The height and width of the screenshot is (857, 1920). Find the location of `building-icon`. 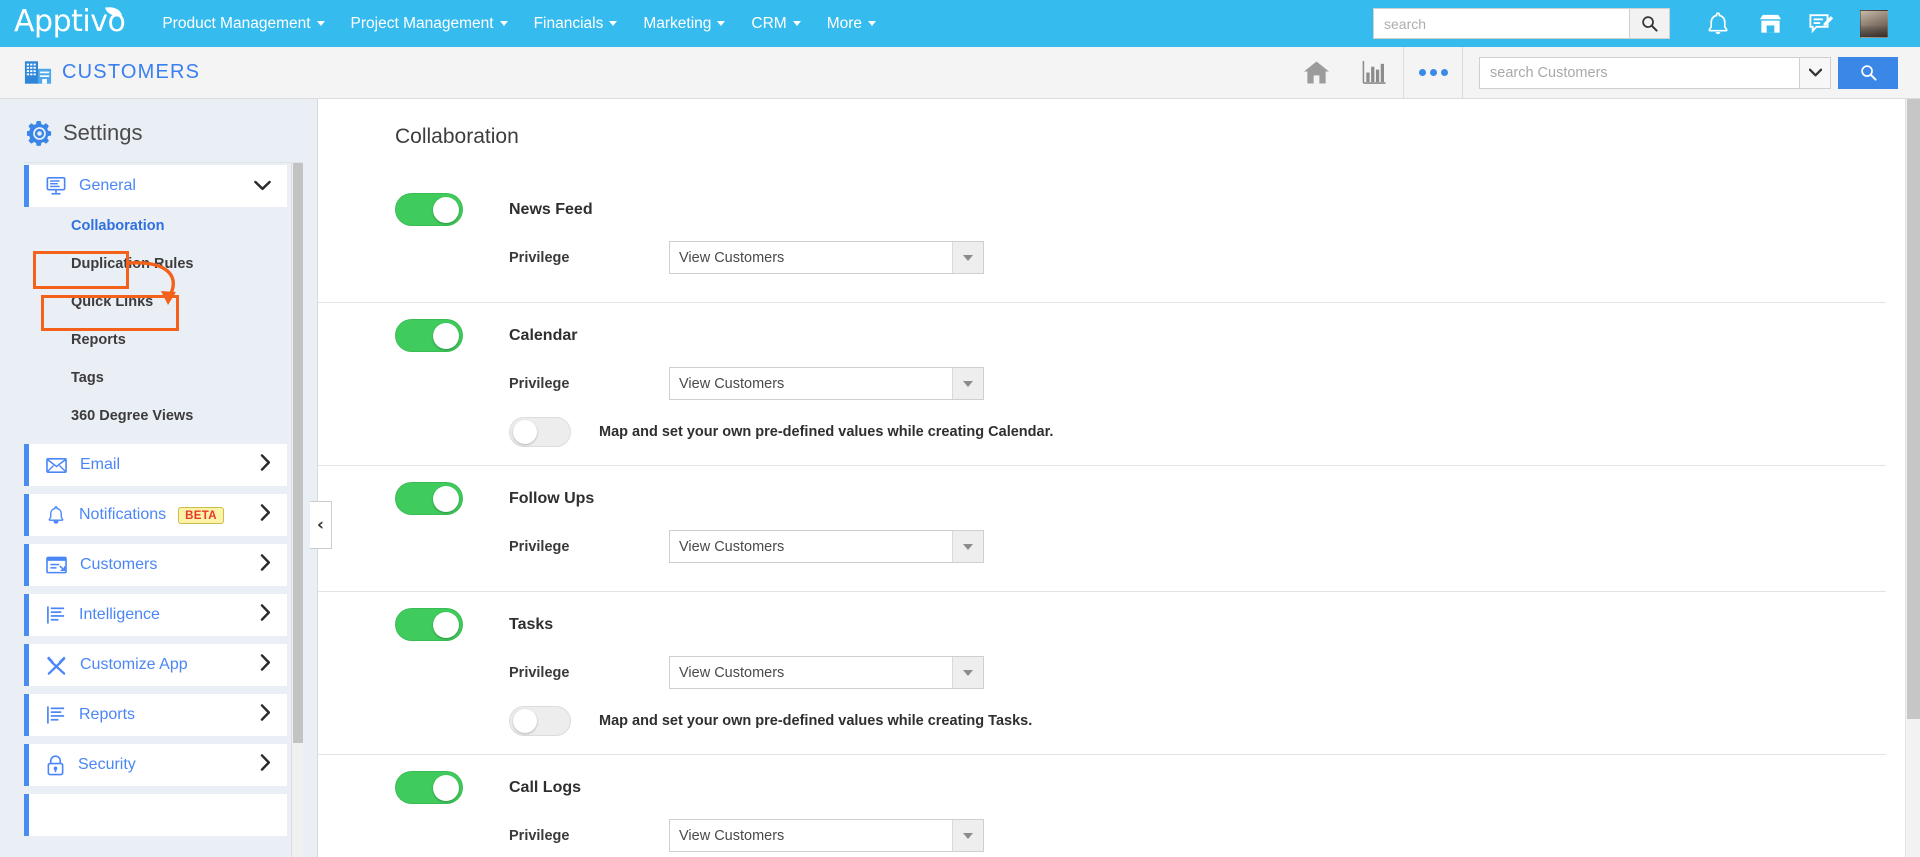

building-icon is located at coordinates (38, 72).